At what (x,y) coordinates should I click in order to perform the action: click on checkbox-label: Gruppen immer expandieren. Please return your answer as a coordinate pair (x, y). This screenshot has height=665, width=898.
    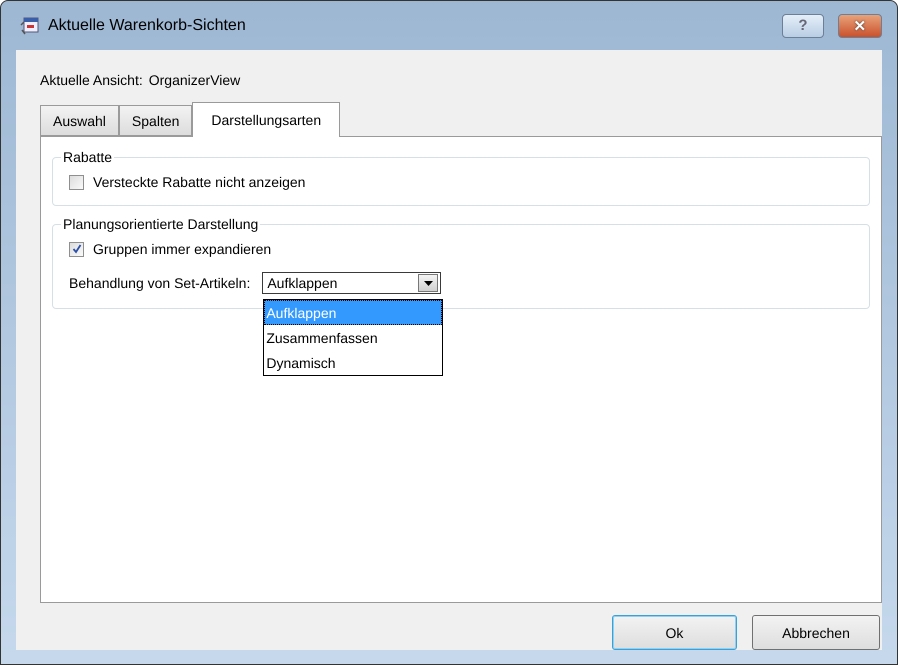
    Looking at the image, I should click on (182, 249).